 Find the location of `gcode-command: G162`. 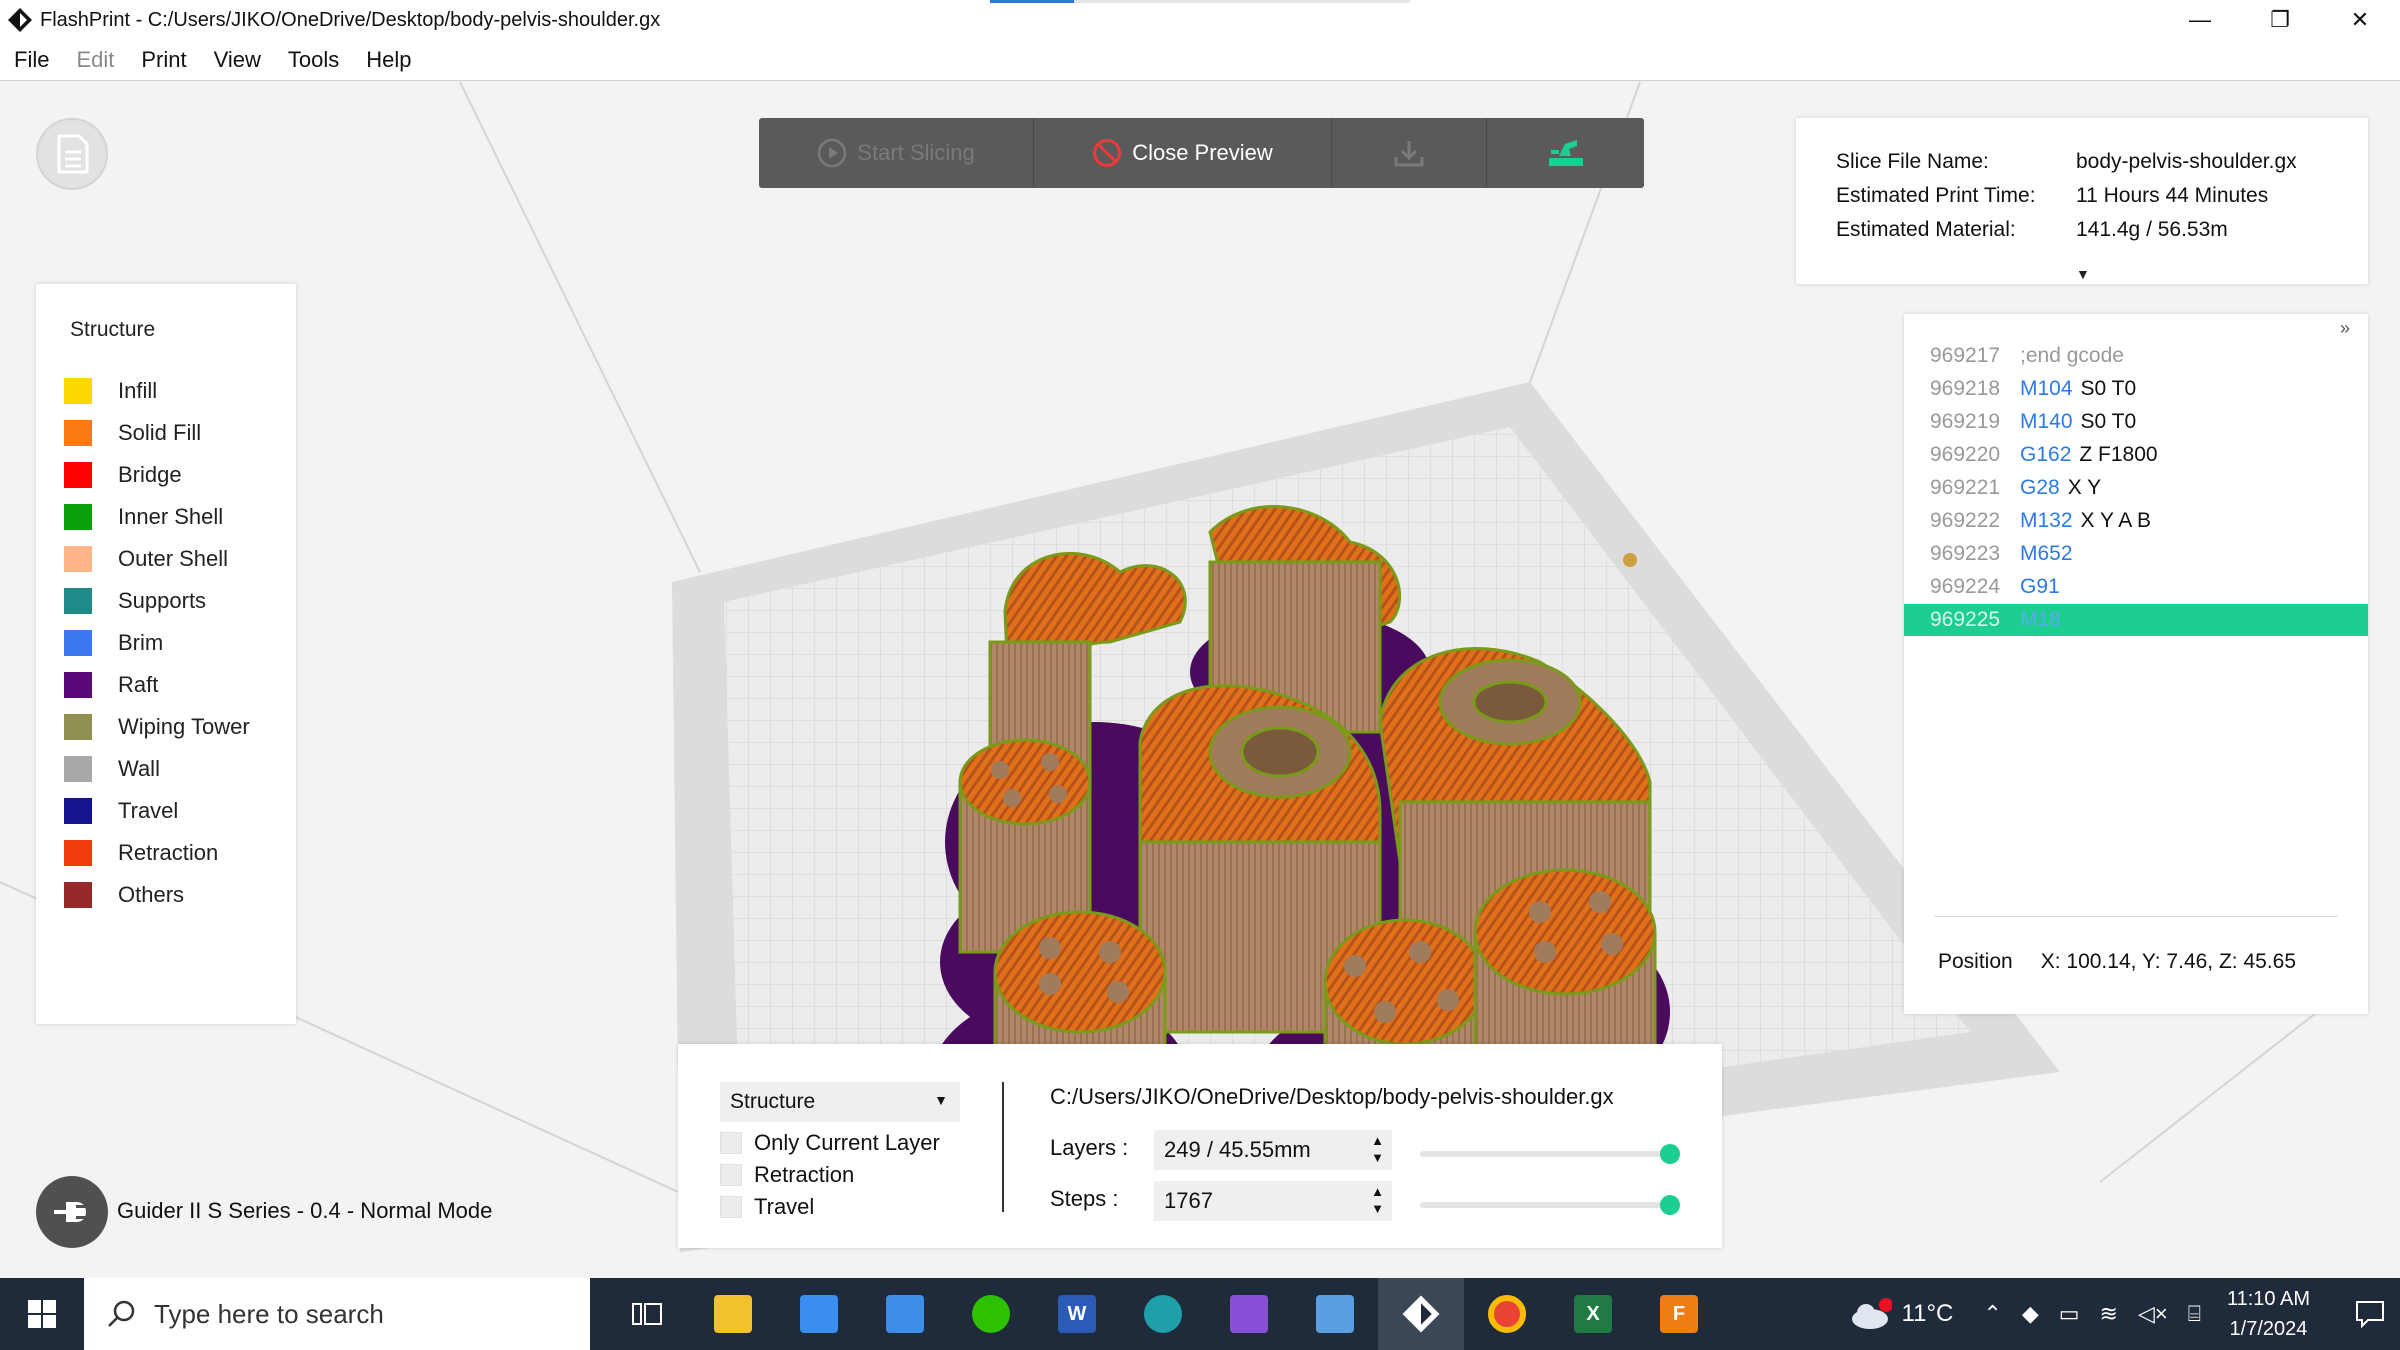

gcode-command: G162 is located at coordinates (2046, 454).